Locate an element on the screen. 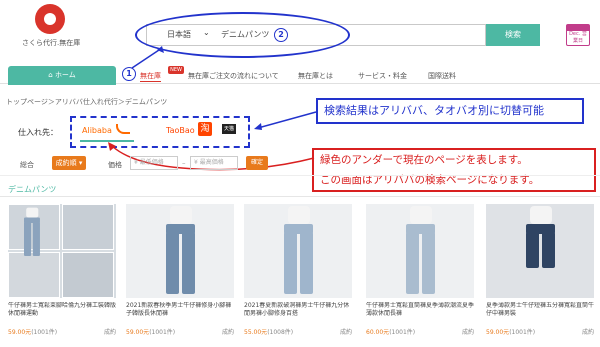 This screenshot has height=347, width=600. calendar-icon: Dec. 営業日 is located at coordinates (578, 35).